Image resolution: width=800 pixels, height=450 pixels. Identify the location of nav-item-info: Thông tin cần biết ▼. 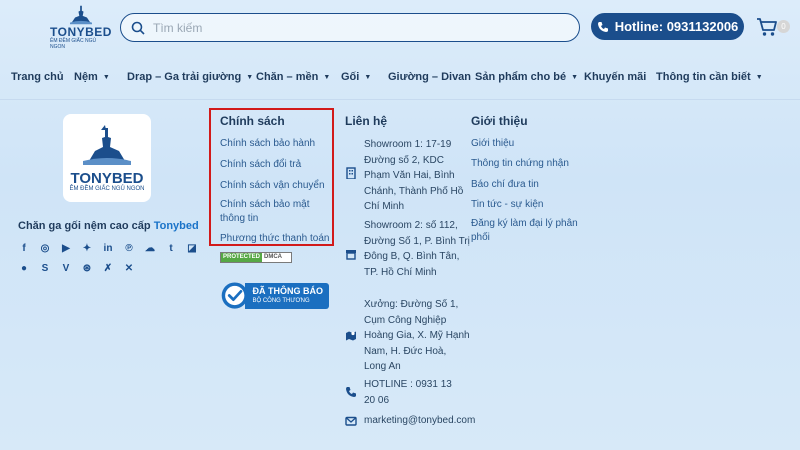
(709, 77).